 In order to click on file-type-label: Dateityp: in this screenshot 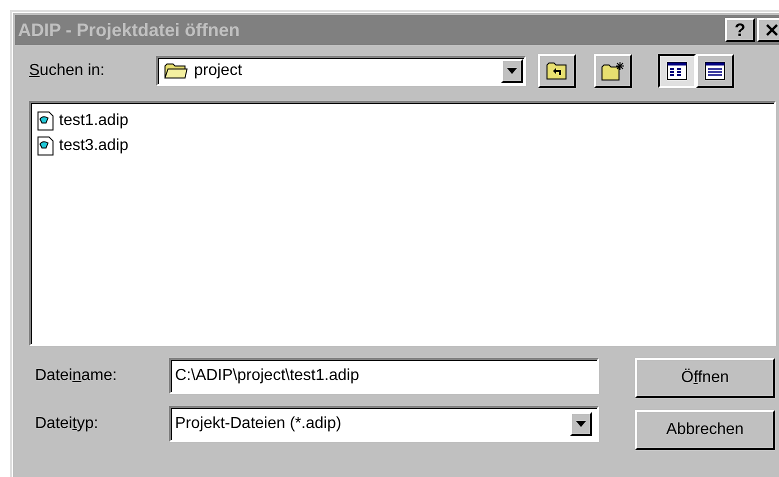, I will do `click(67, 424)`.